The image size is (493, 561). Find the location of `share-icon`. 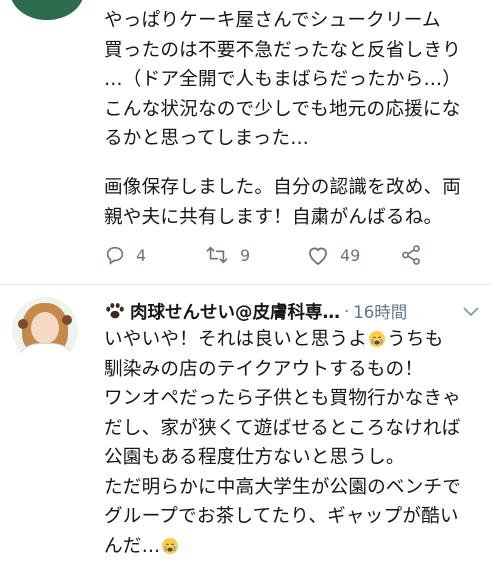

share-icon is located at coordinates (411, 255).